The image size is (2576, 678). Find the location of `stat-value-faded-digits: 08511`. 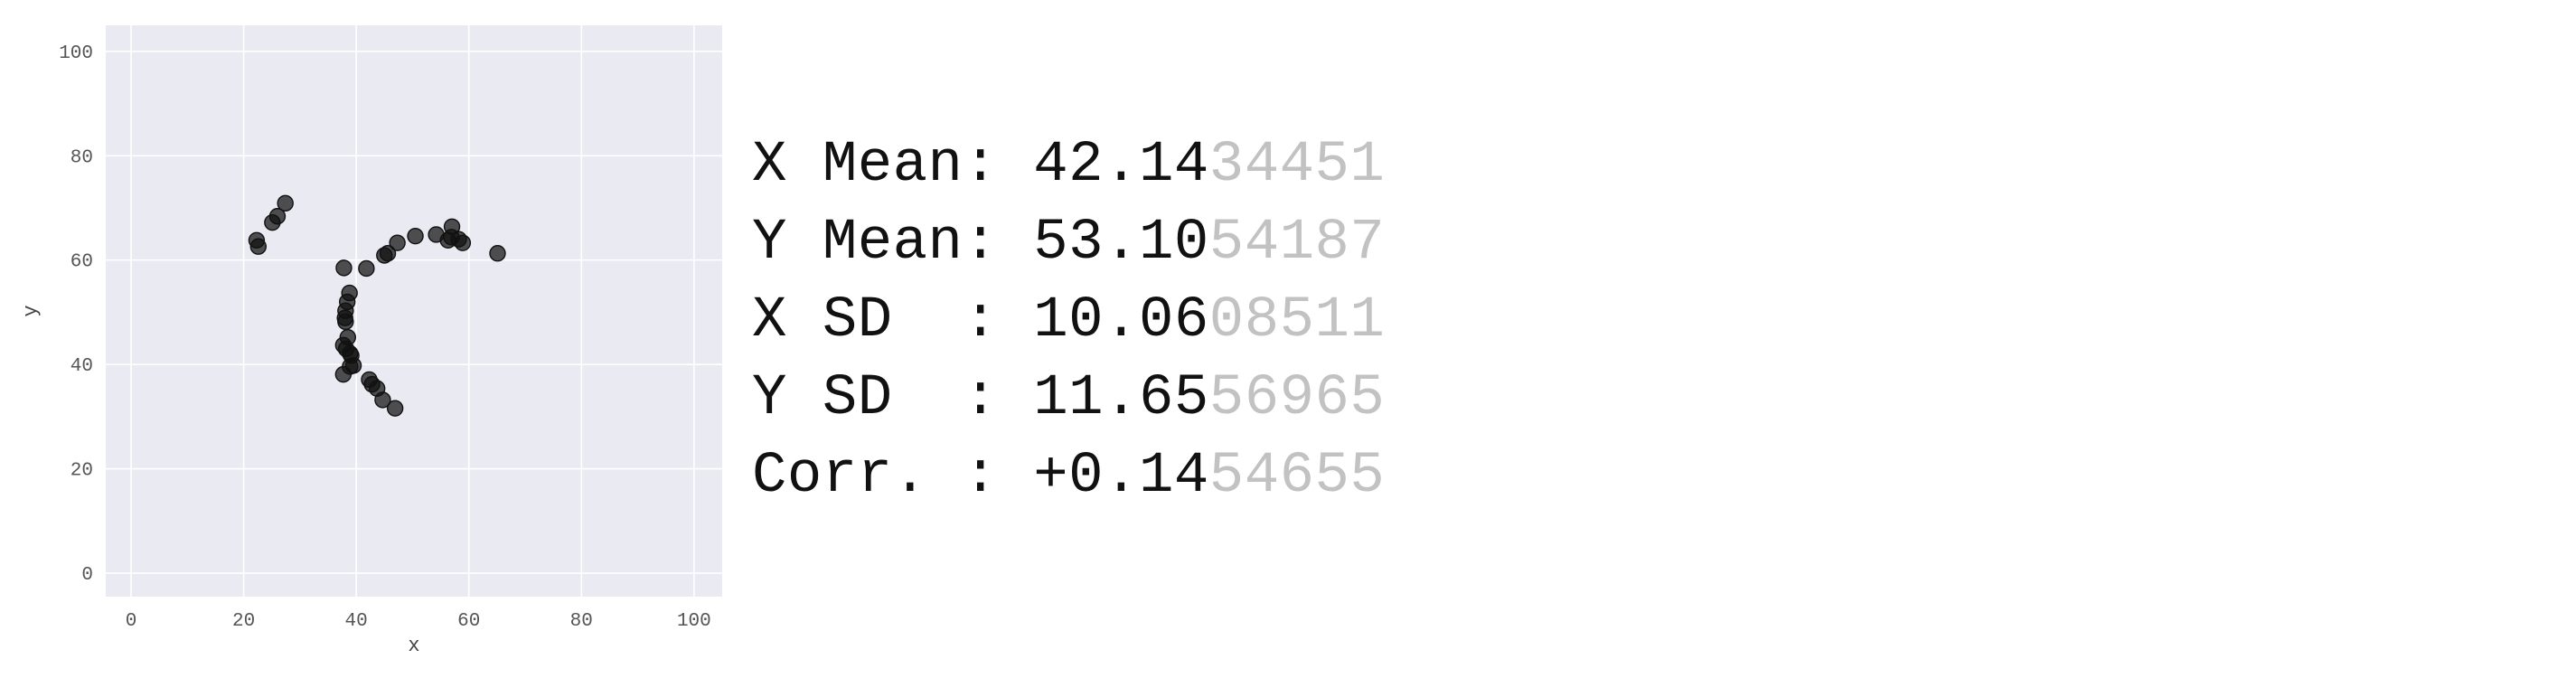

stat-value-faded-digits: 08511 is located at coordinates (1297, 320).